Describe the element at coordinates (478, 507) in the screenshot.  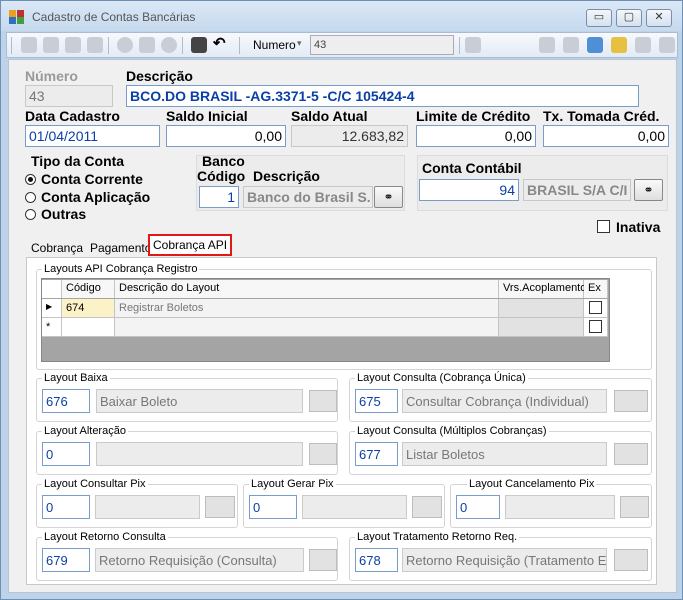
I see `layout-cancelamento-pix-code: 0` at that location.